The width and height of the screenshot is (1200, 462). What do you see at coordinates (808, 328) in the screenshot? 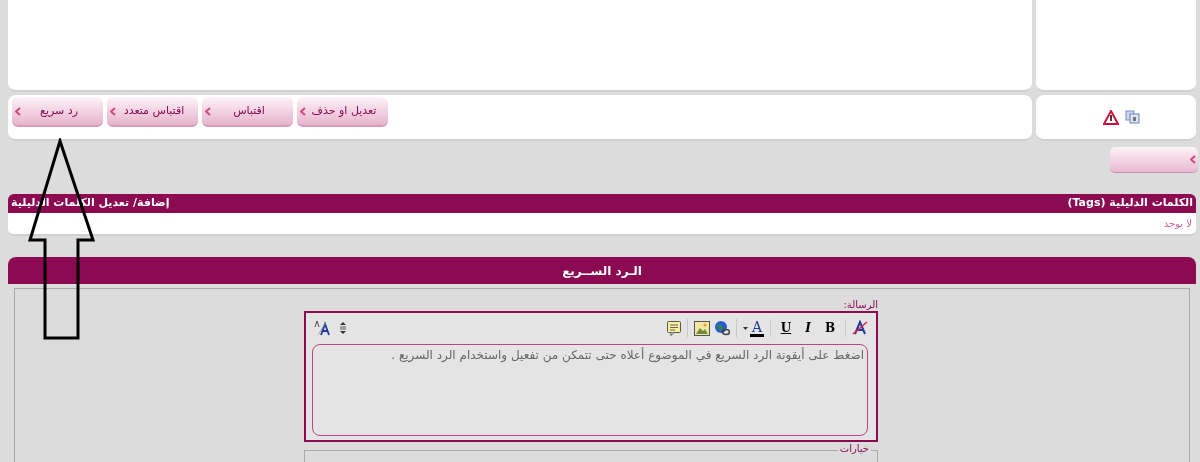
I see `italic-button: I` at bounding box center [808, 328].